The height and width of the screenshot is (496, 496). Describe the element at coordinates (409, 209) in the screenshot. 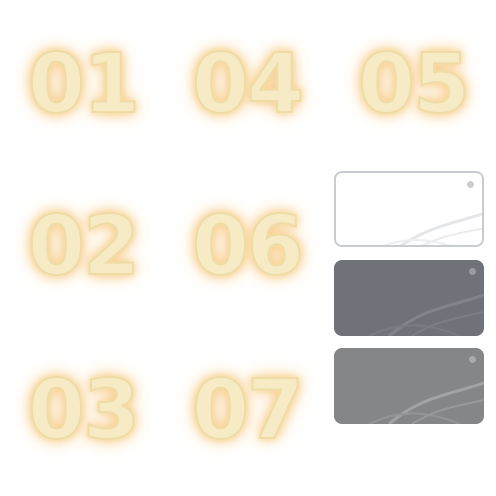

I see `white-swatch` at that location.